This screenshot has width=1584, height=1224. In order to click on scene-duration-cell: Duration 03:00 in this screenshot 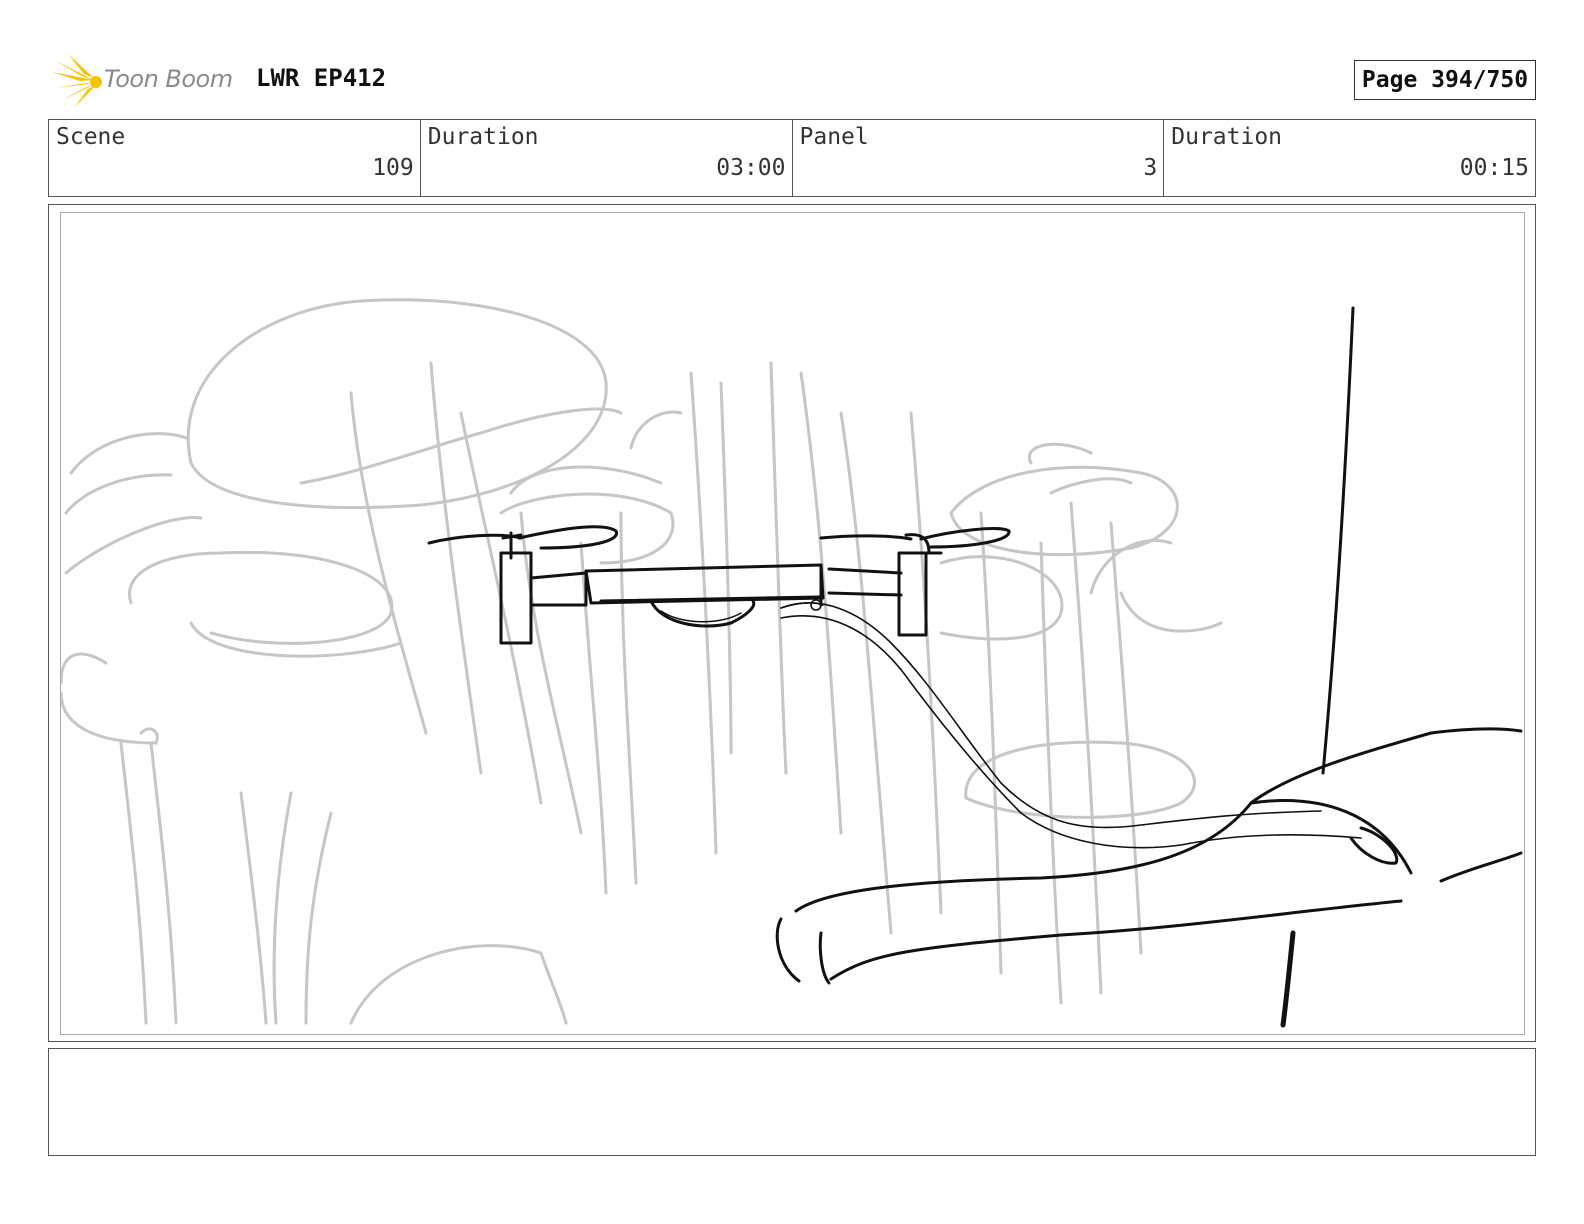, I will do `click(607, 158)`.